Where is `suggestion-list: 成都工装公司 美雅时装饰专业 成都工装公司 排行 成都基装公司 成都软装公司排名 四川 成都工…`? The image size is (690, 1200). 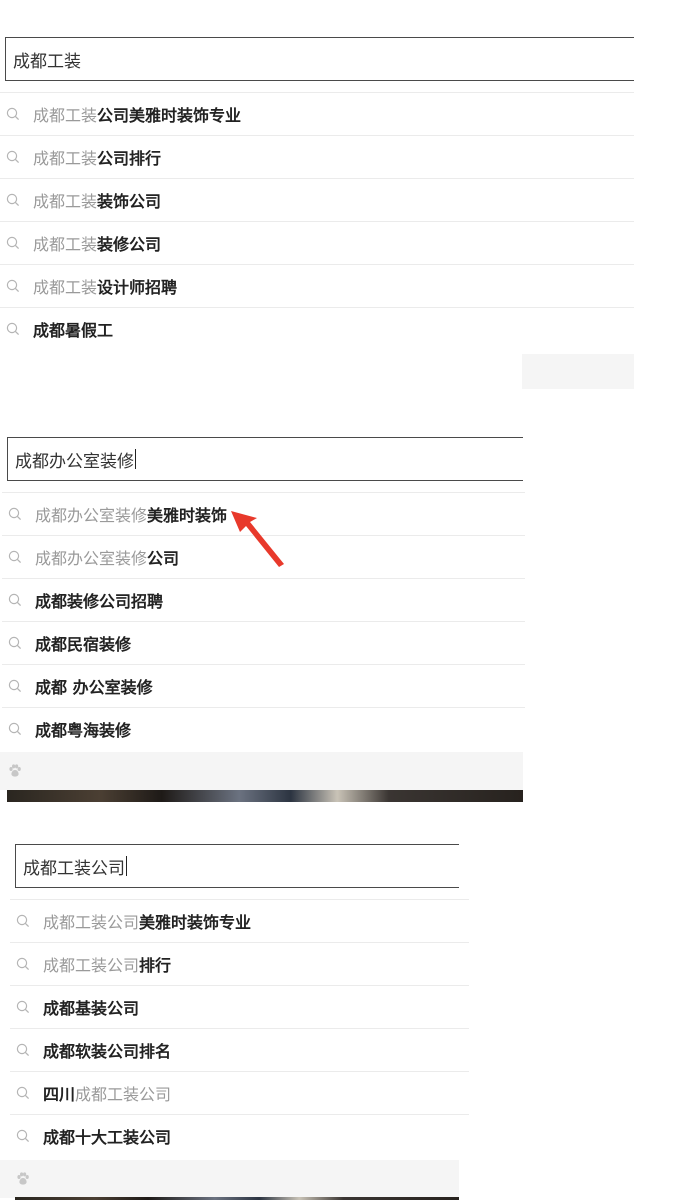 suggestion-list: 成都工装公司 美雅时装饰专业 成都工装公司 排行 成都基装公司 成都软装公司排名 四川 成都工… is located at coordinates (239, 1028).